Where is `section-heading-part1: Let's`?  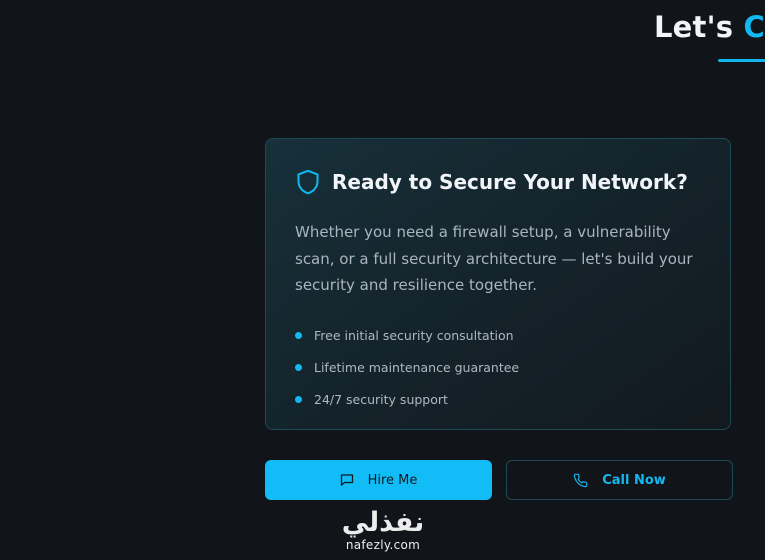 section-heading-part1: Let's is located at coordinates (694, 27).